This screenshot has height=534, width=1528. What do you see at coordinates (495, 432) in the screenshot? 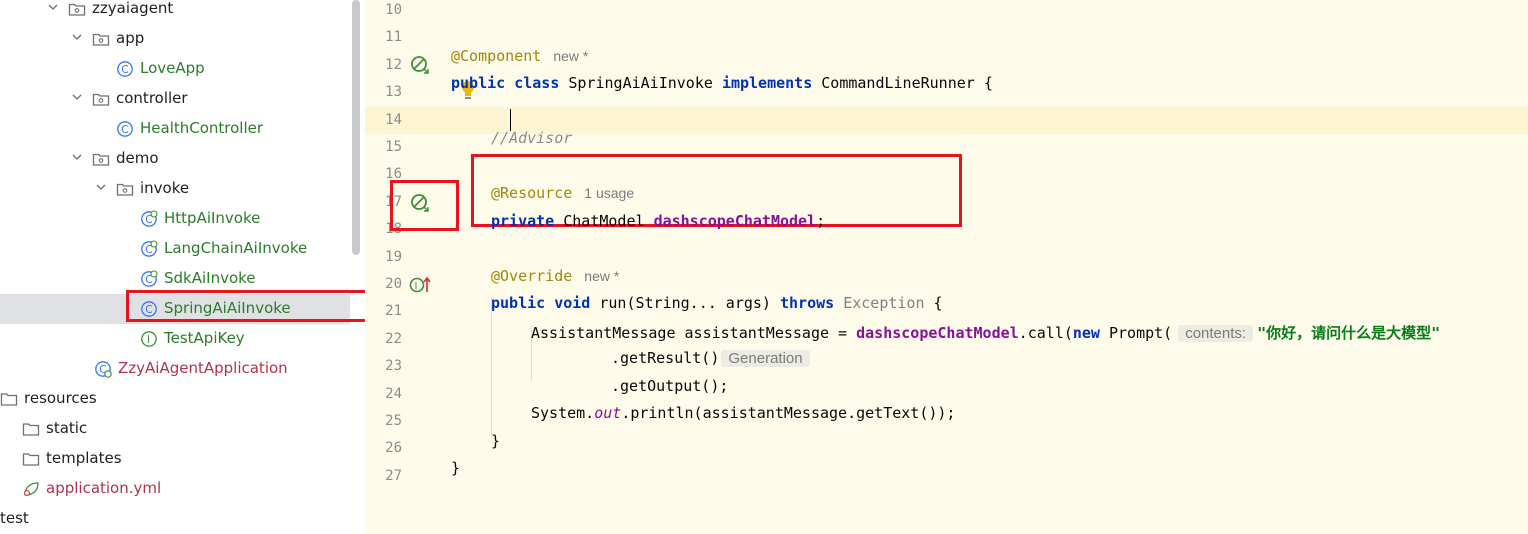
I see `code-line-25: }` at bounding box center [495, 432].